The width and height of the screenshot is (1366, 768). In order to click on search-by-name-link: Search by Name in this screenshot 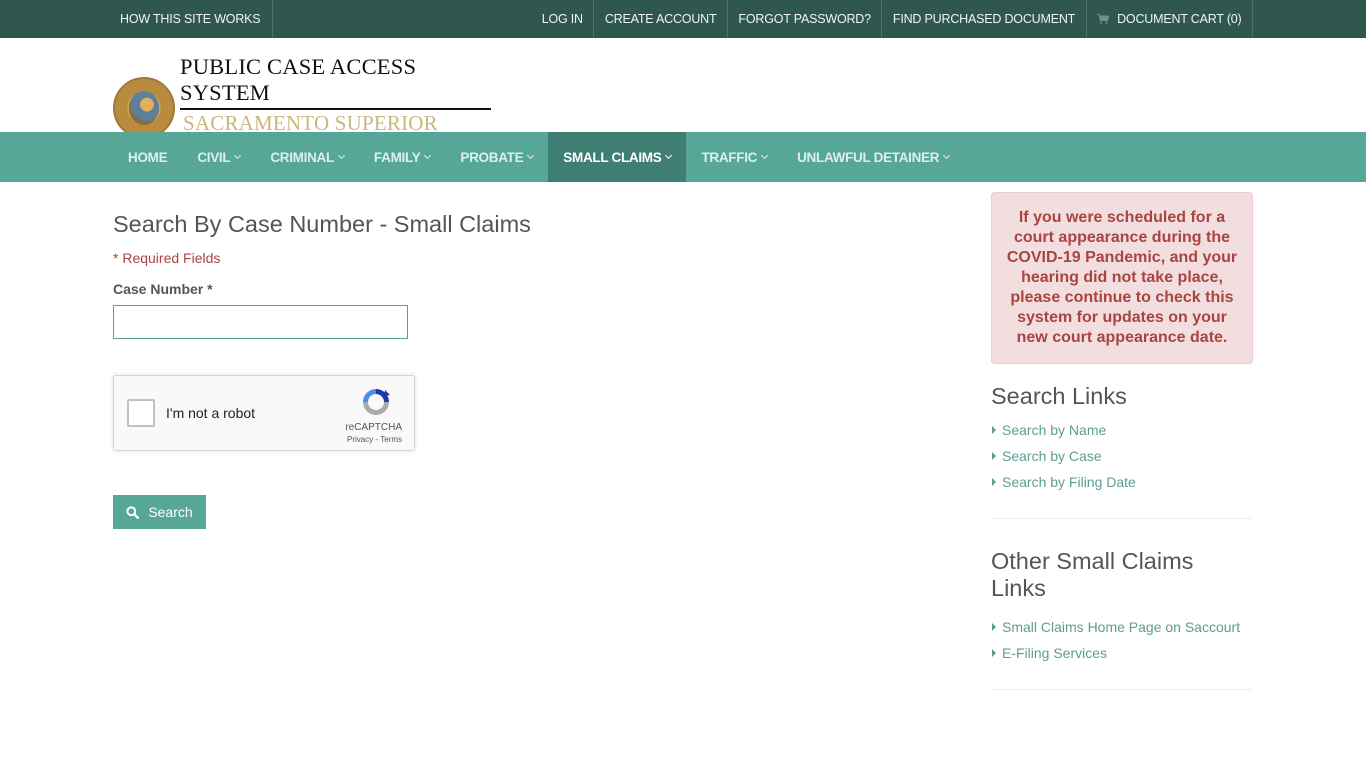, I will do `click(1063, 430)`.